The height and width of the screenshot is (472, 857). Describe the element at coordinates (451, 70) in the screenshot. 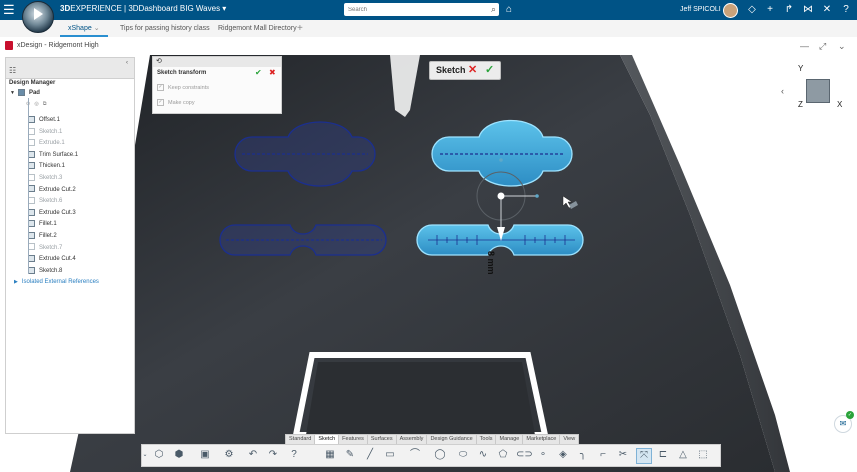

I see `sketch-label: Sketch` at that location.